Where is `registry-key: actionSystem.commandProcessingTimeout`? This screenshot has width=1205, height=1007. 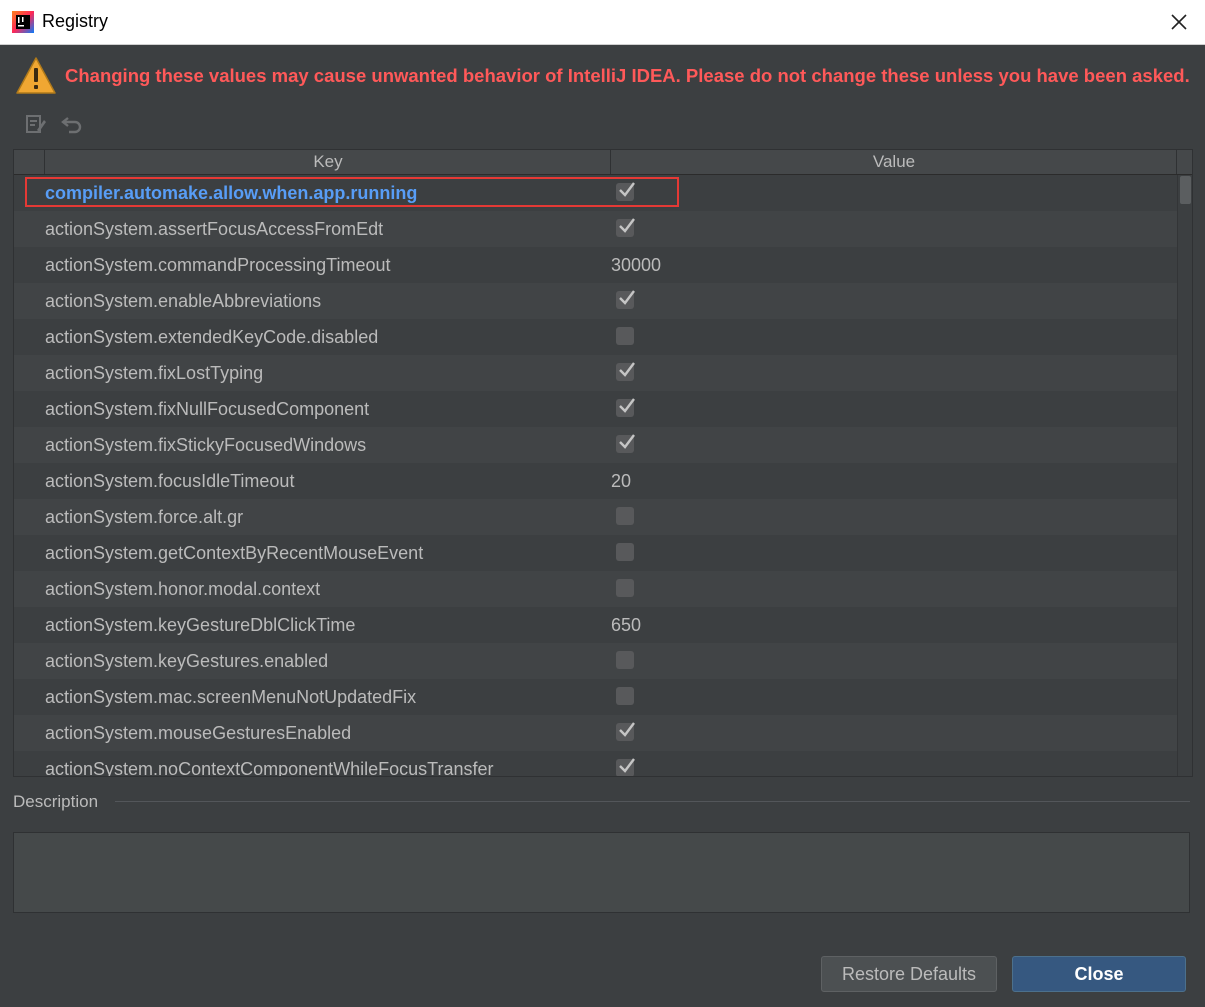
registry-key: actionSystem.commandProcessingTimeout is located at coordinates (218, 265).